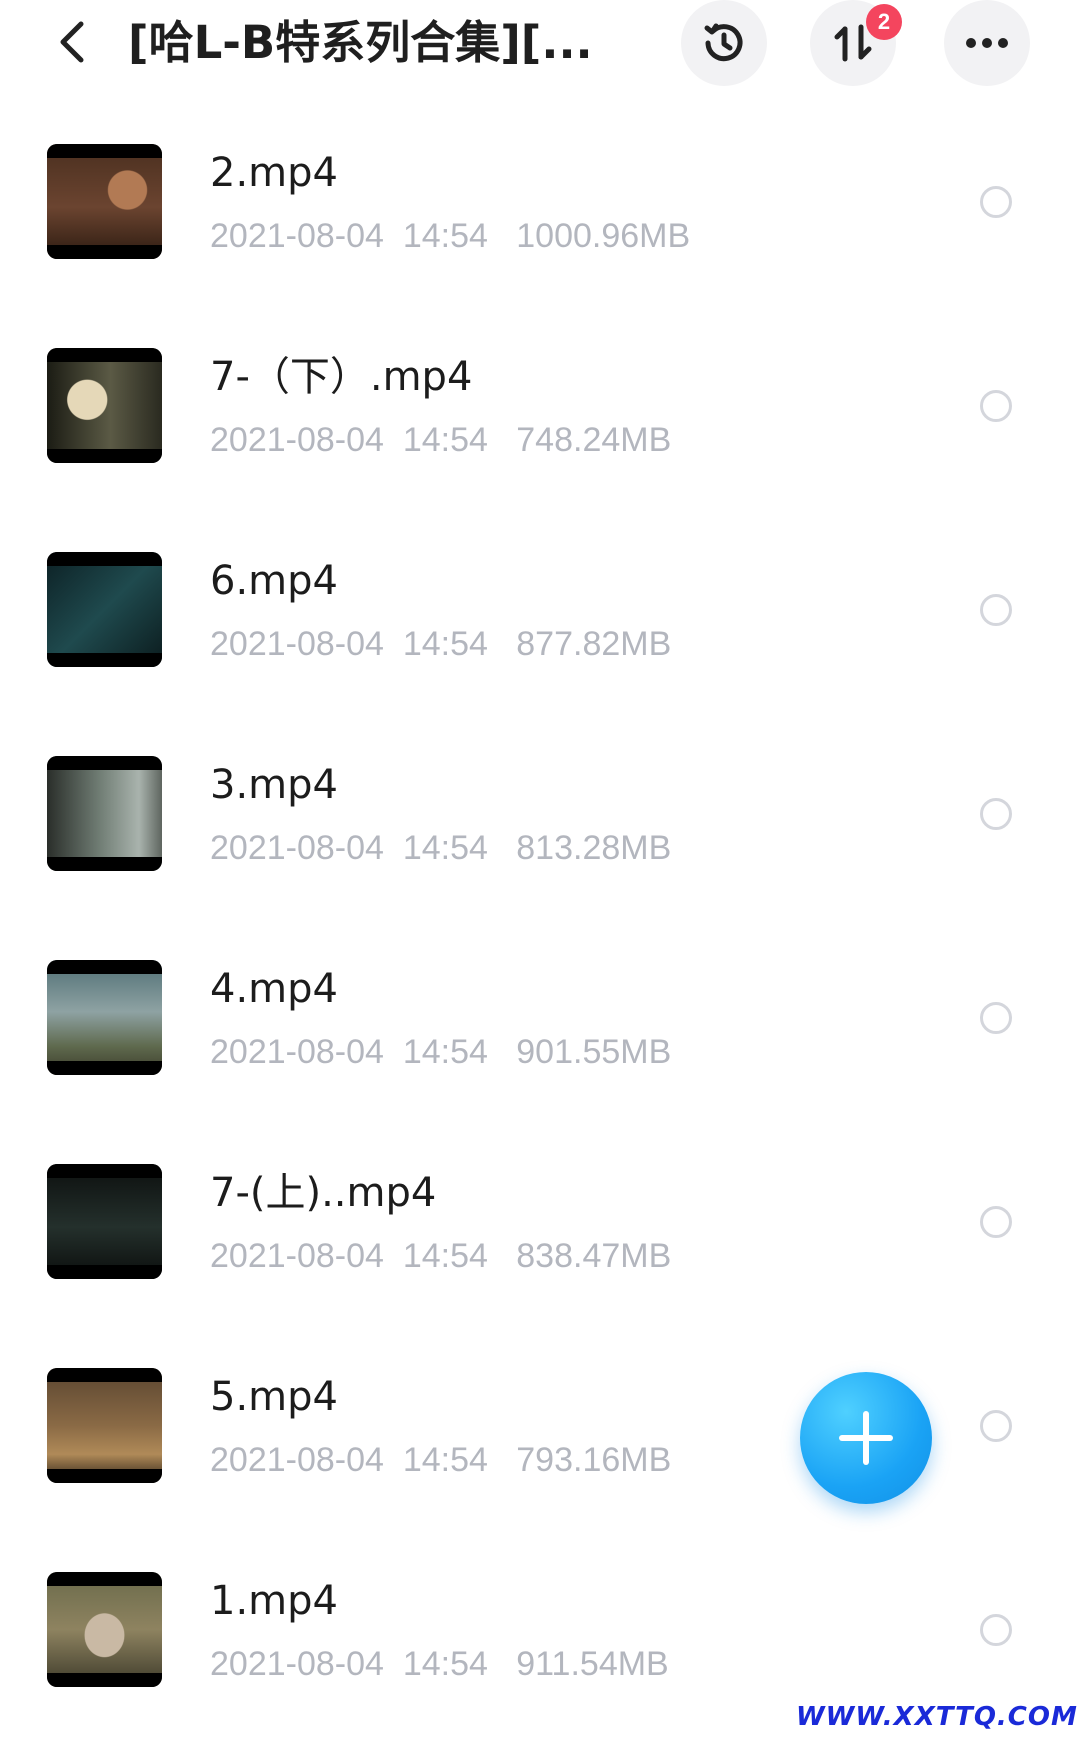 The width and height of the screenshot is (1080, 1739). I want to click on file-row: 6.mp4 2021-08-04 14:54 877.82MB, so click(540, 610).